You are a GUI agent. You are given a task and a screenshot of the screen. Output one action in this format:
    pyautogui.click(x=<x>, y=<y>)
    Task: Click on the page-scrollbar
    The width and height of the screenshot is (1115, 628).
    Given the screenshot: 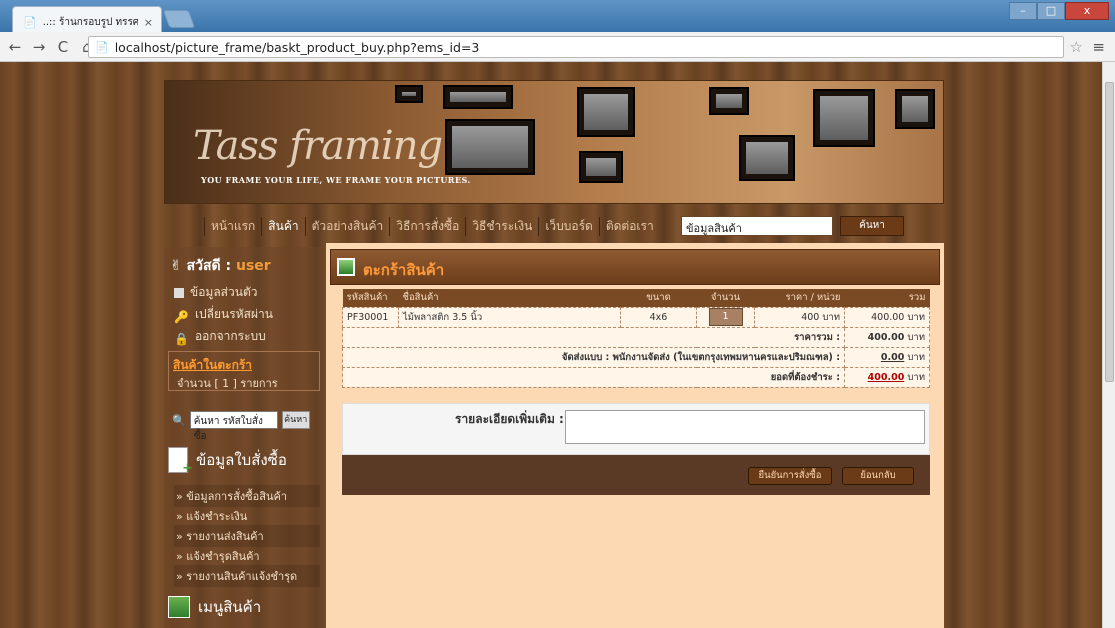 What is the action you would take?
    pyautogui.click(x=1108, y=345)
    